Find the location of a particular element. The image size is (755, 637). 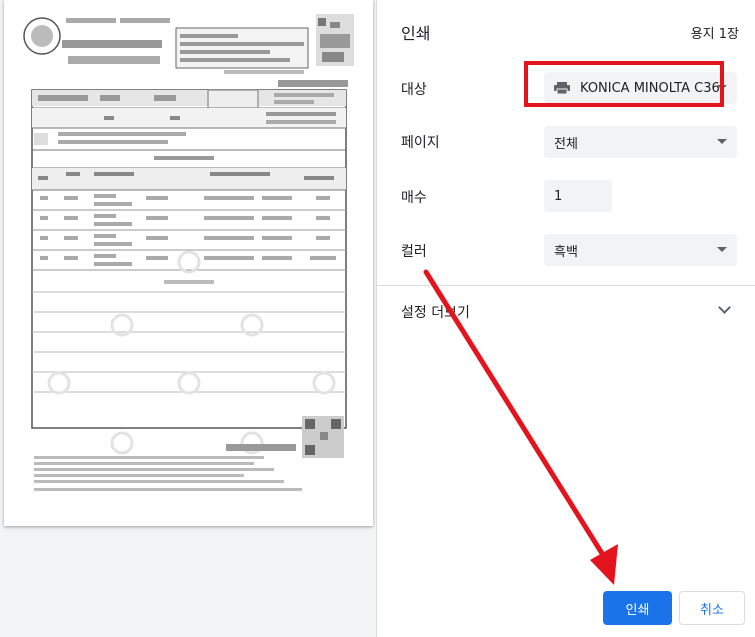

cancel-button: 취소 is located at coordinates (712, 608).